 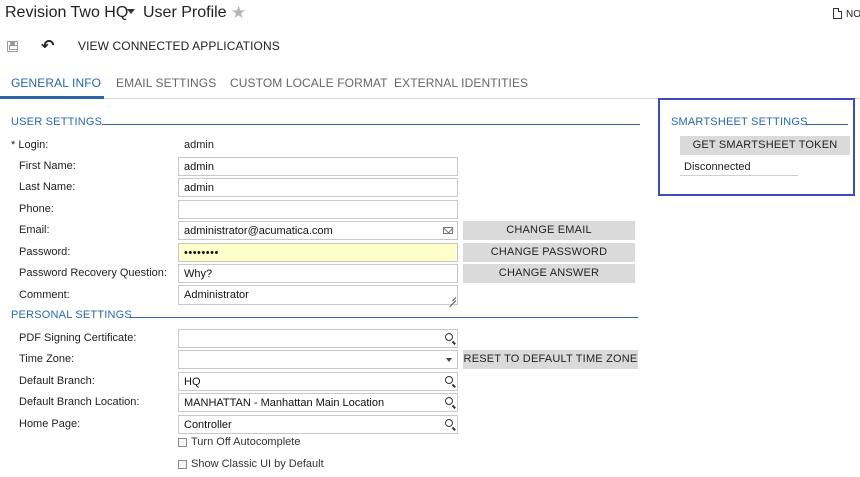 What do you see at coordinates (318, 187) in the screenshot?
I see `last-name-field: admin` at bounding box center [318, 187].